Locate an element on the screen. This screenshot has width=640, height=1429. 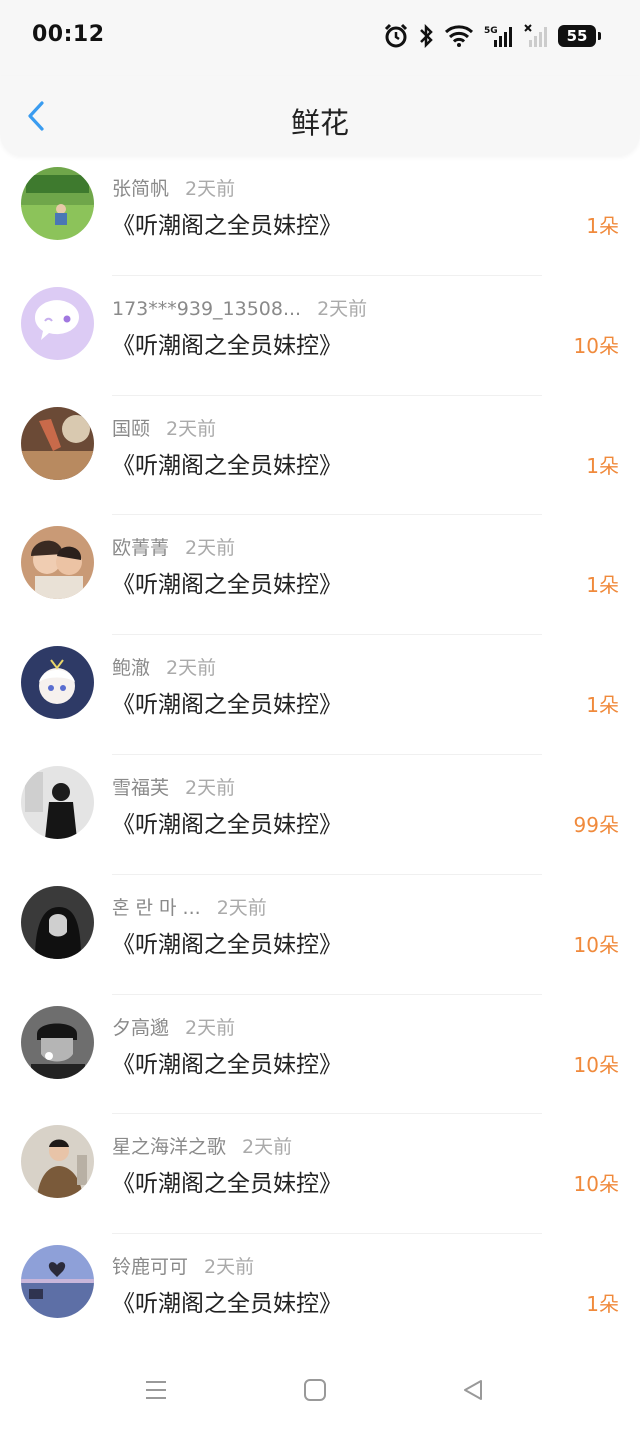
list-item: 国颐 2天前 《听潮阁之全员妹控》 1朵 is located at coordinates (320, 456).